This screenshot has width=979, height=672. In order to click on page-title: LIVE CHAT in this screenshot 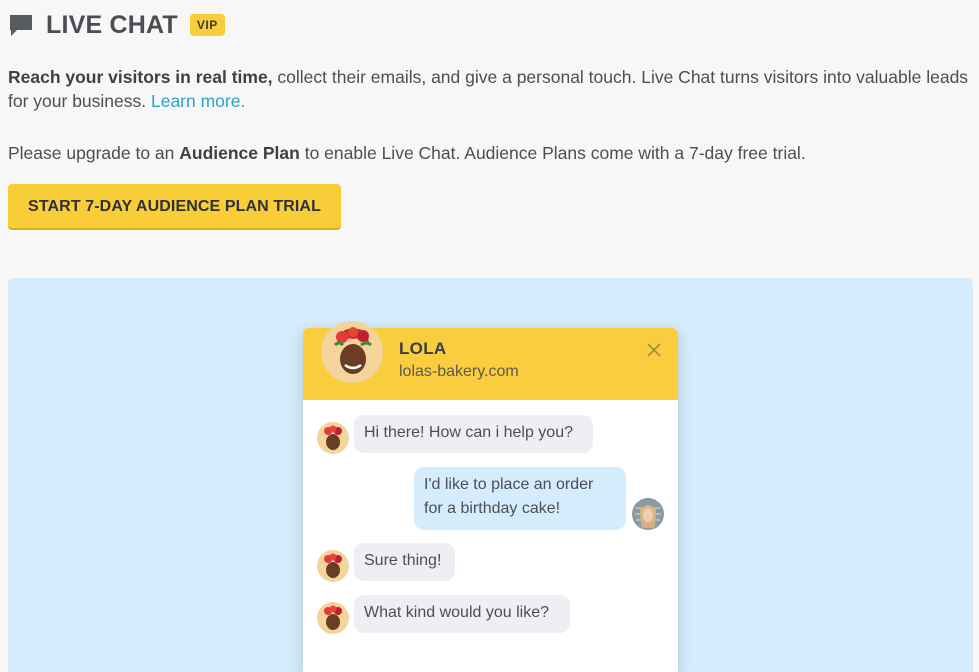, I will do `click(112, 24)`.